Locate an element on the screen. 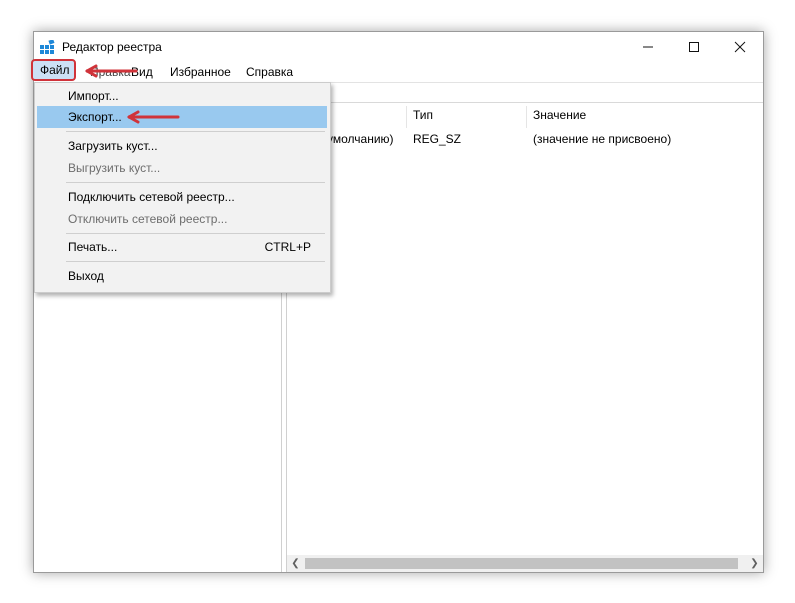 This screenshot has width=795, height=603. annotation-arrow-file-icon is located at coordinates (111, 71).